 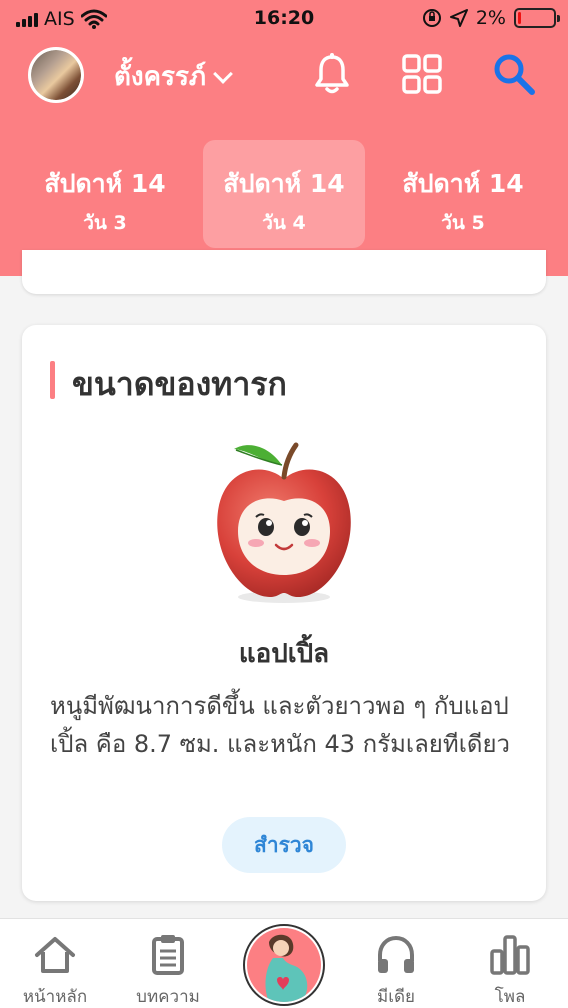 What do you see at coordinates (284, 19) in the screenshot?
I see `status-bar: AIS 16:20 2%` at bounding box center [284, 19].